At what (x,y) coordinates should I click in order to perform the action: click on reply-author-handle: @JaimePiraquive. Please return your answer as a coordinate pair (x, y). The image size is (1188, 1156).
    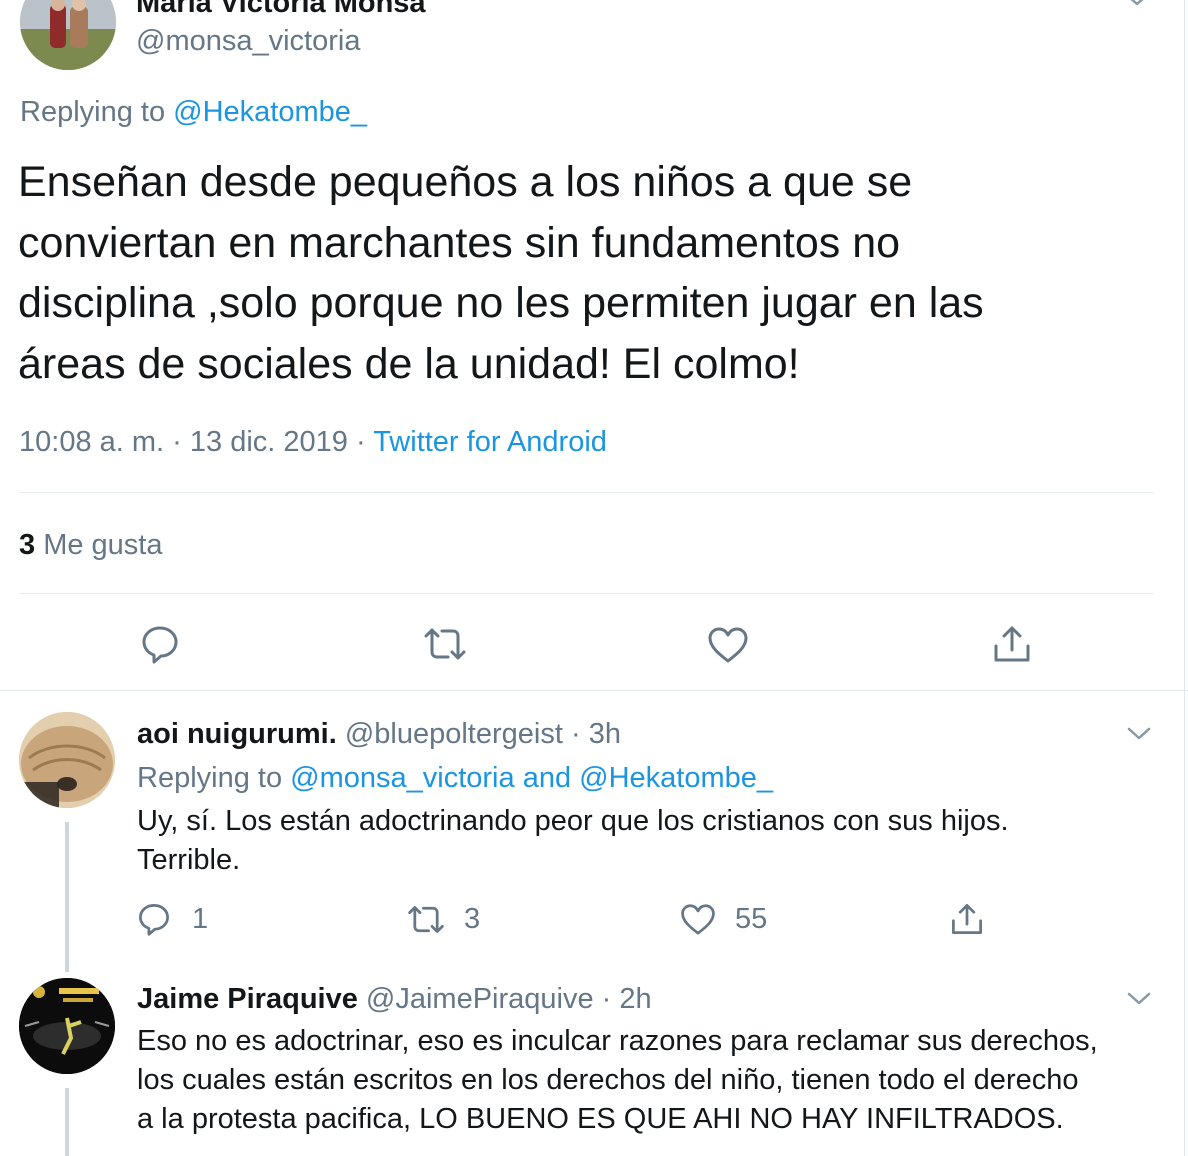
    Looking at the image, I should click on (480, 999).